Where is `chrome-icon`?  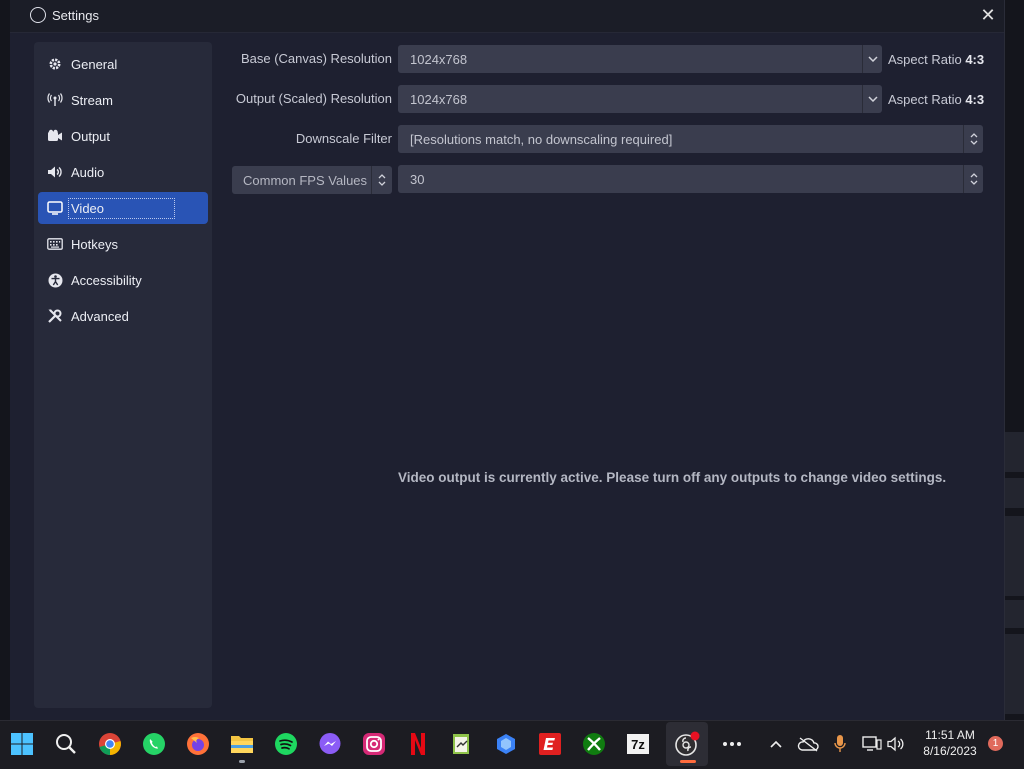
chrome-icon is located at coordinates (110, 744).